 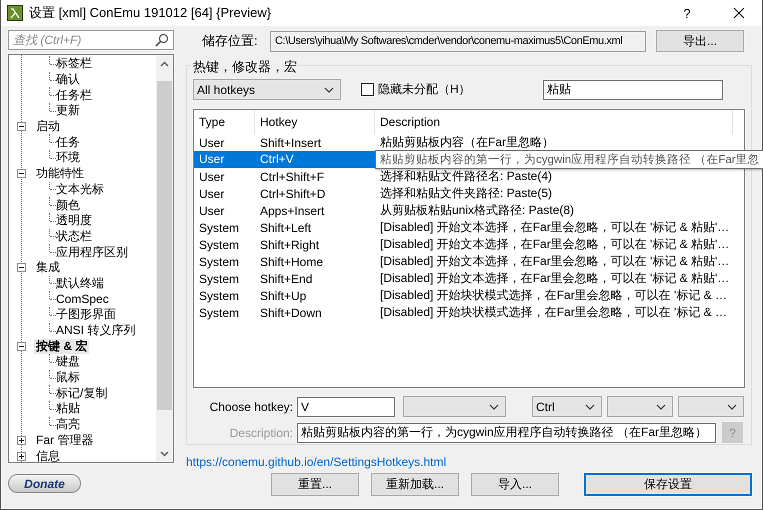 I want to click on table-cell-text: 粘贴剪贴板内容（在Far里忽略）, so click(x=467, y=142).